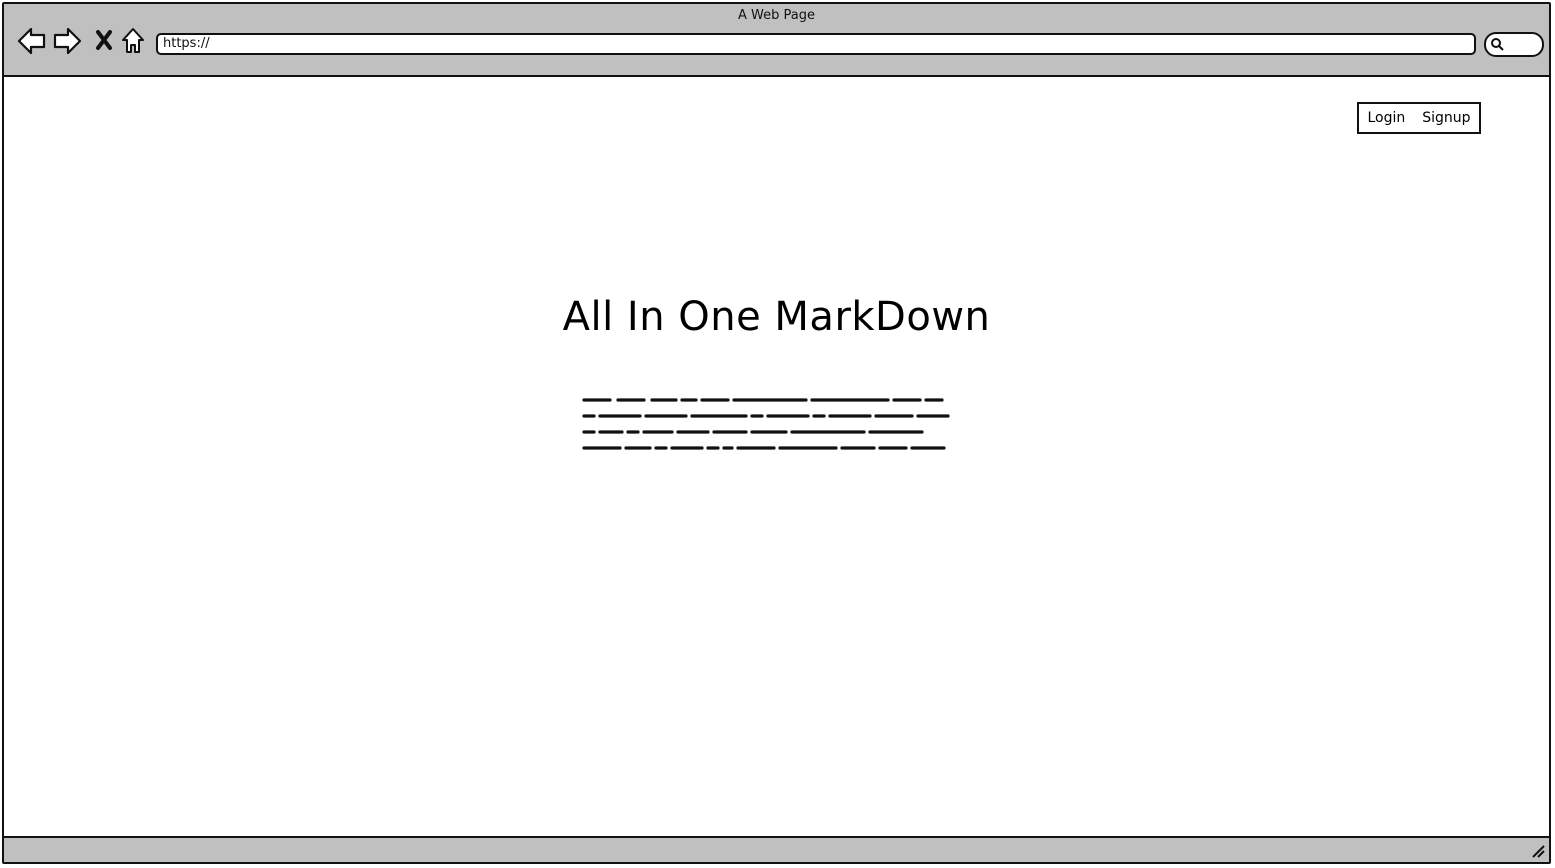 The width and height of the screenshot is (1555, 868). Describe the element at coordinates (133, 41) in the screenshot. I see `home-icon` at that location.